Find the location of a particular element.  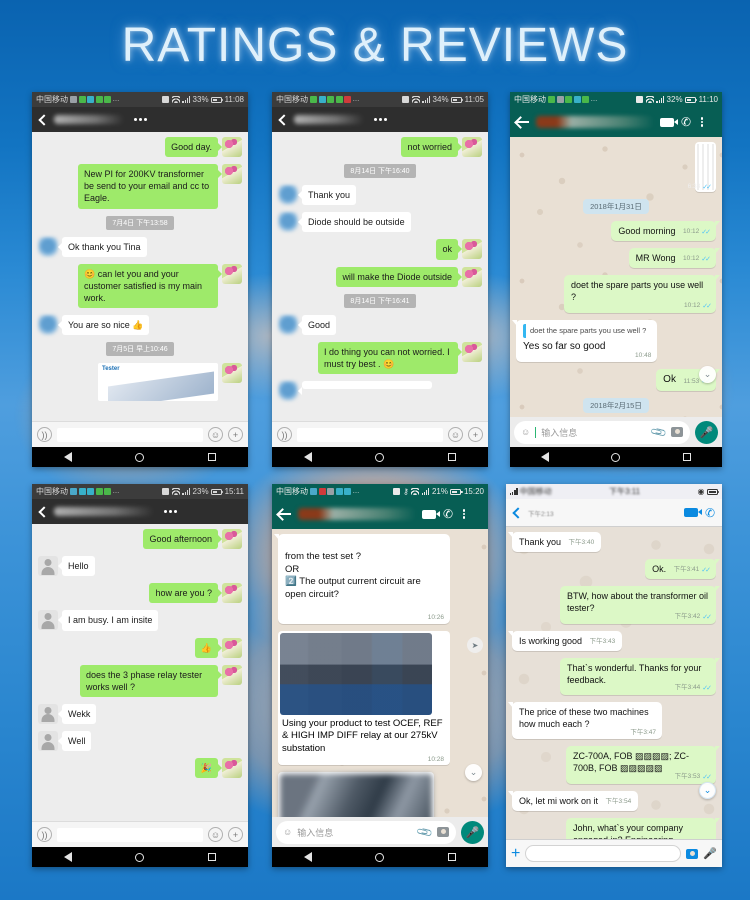

message-row: not worried is located at coordinates (380, 147).